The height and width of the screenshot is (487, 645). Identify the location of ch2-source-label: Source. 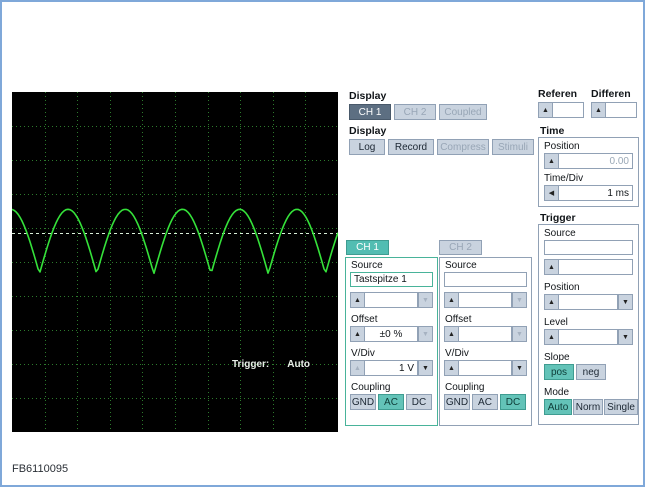
(461, 265).